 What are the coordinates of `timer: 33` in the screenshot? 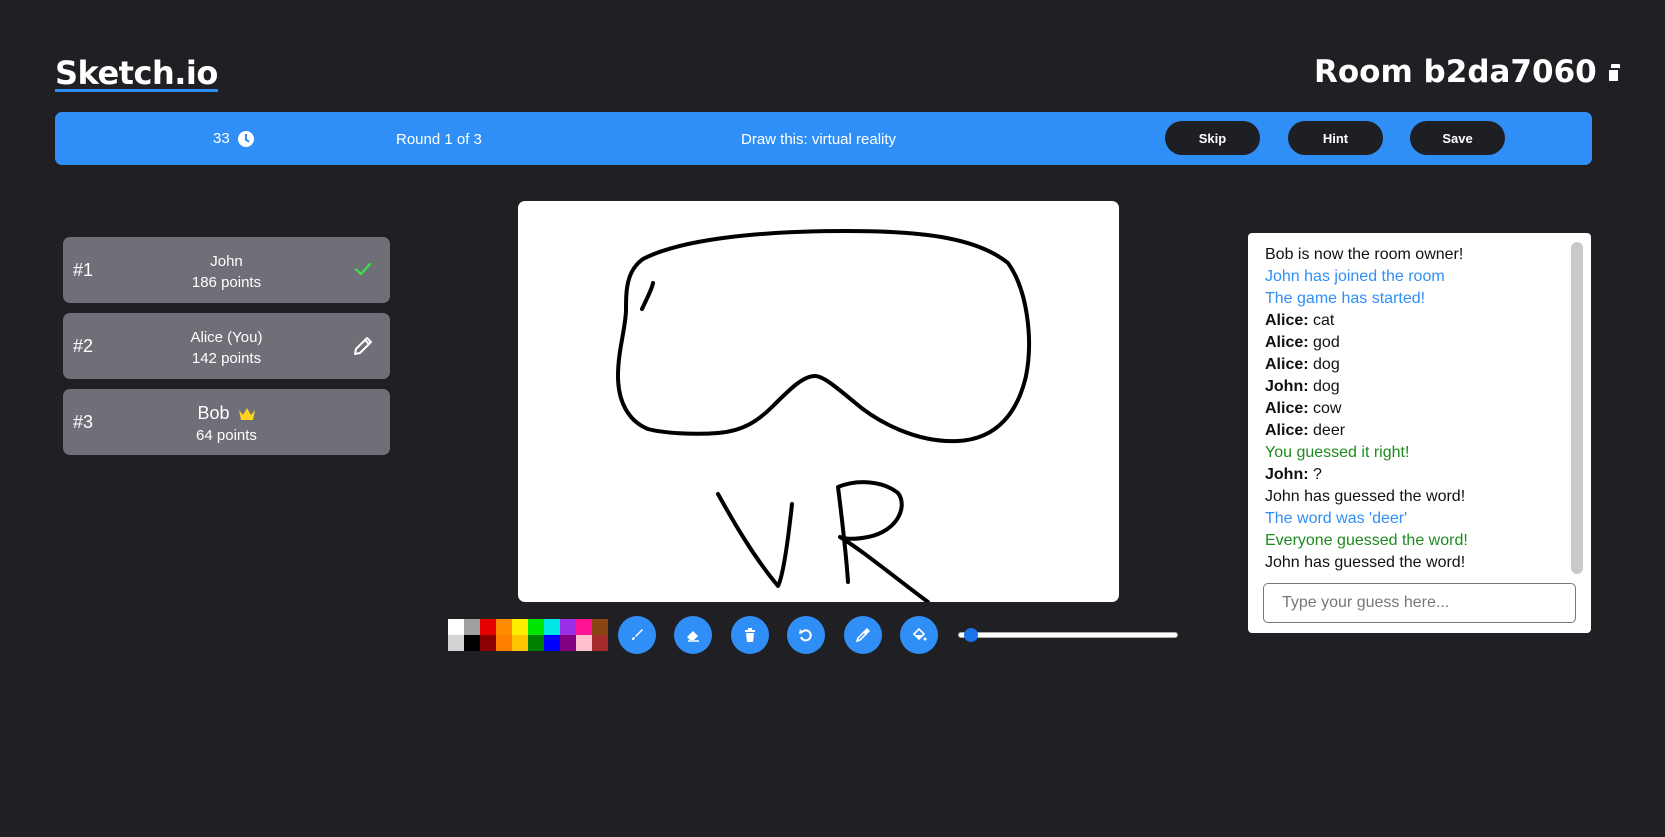 It's located at (233, 138).